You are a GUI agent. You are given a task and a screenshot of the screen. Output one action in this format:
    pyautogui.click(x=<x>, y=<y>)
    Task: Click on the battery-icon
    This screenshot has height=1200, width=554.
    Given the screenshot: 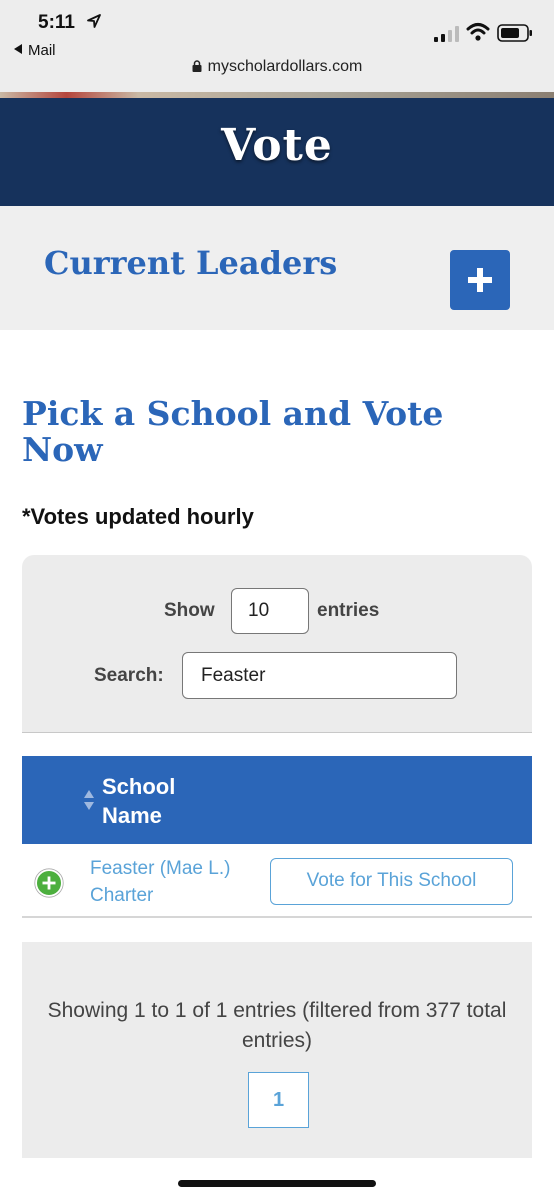 What is the action you would take?
    pyautogui.click(x=514, y=33)
    